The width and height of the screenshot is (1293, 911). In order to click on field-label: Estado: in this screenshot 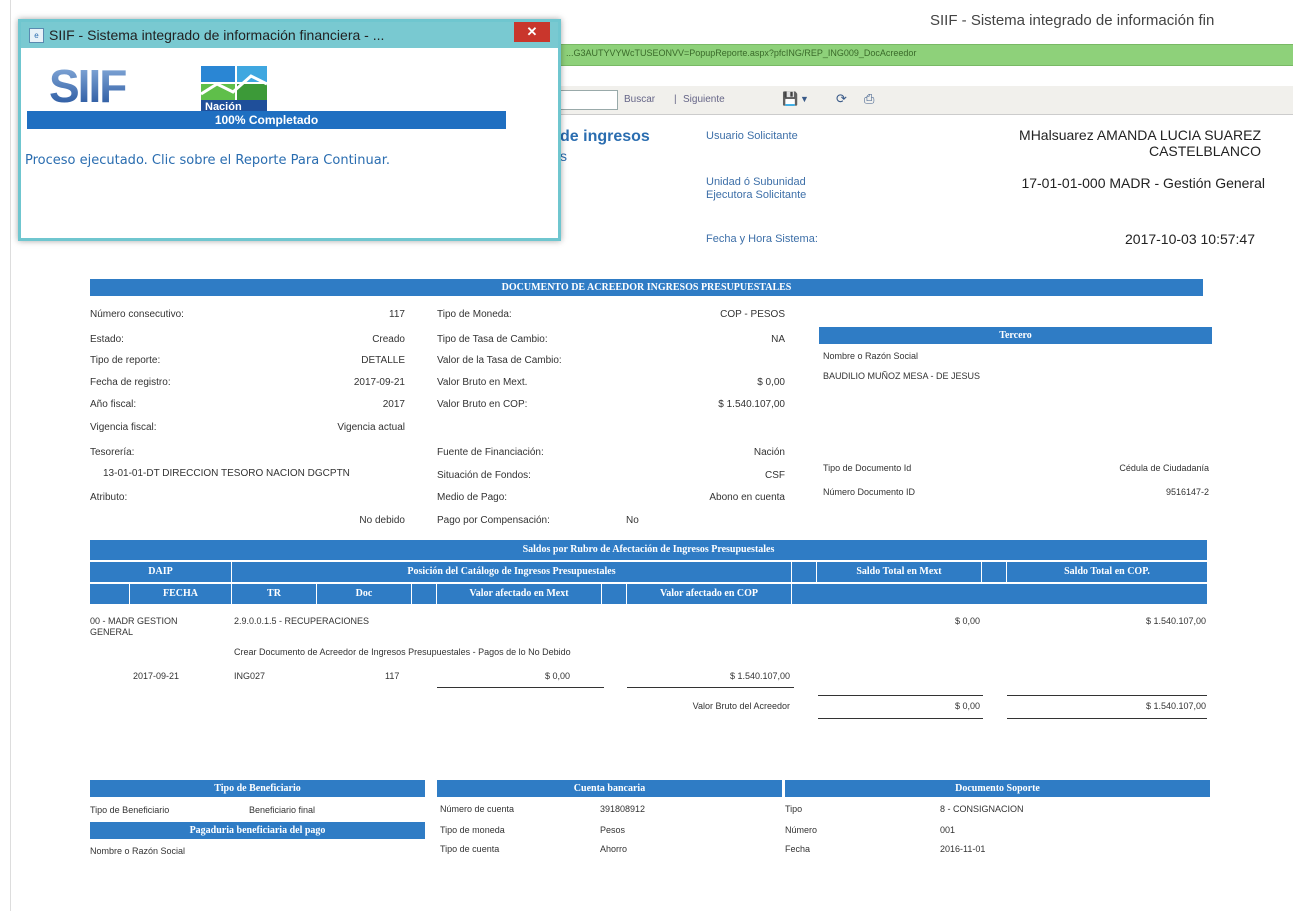, I will do `click(107, 339)`.